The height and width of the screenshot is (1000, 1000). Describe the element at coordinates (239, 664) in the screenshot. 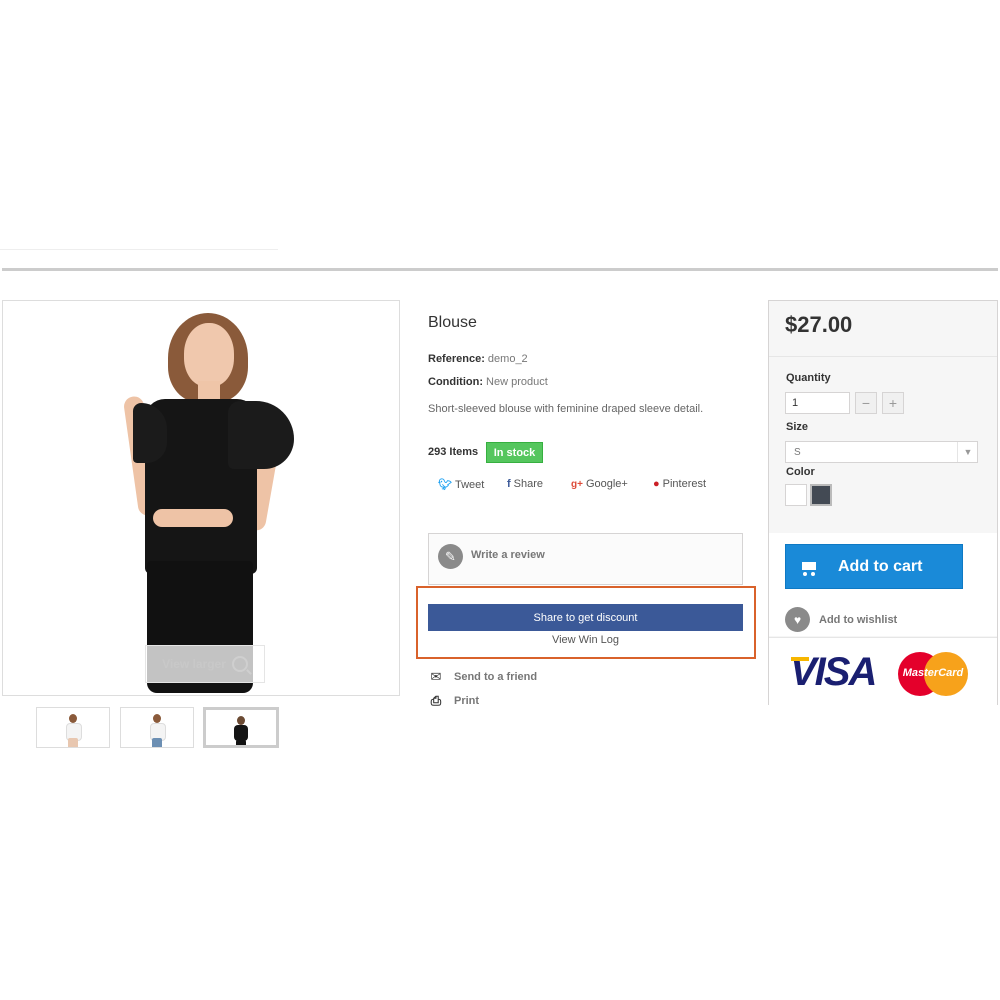

I see `magnifier-icon` at that location.